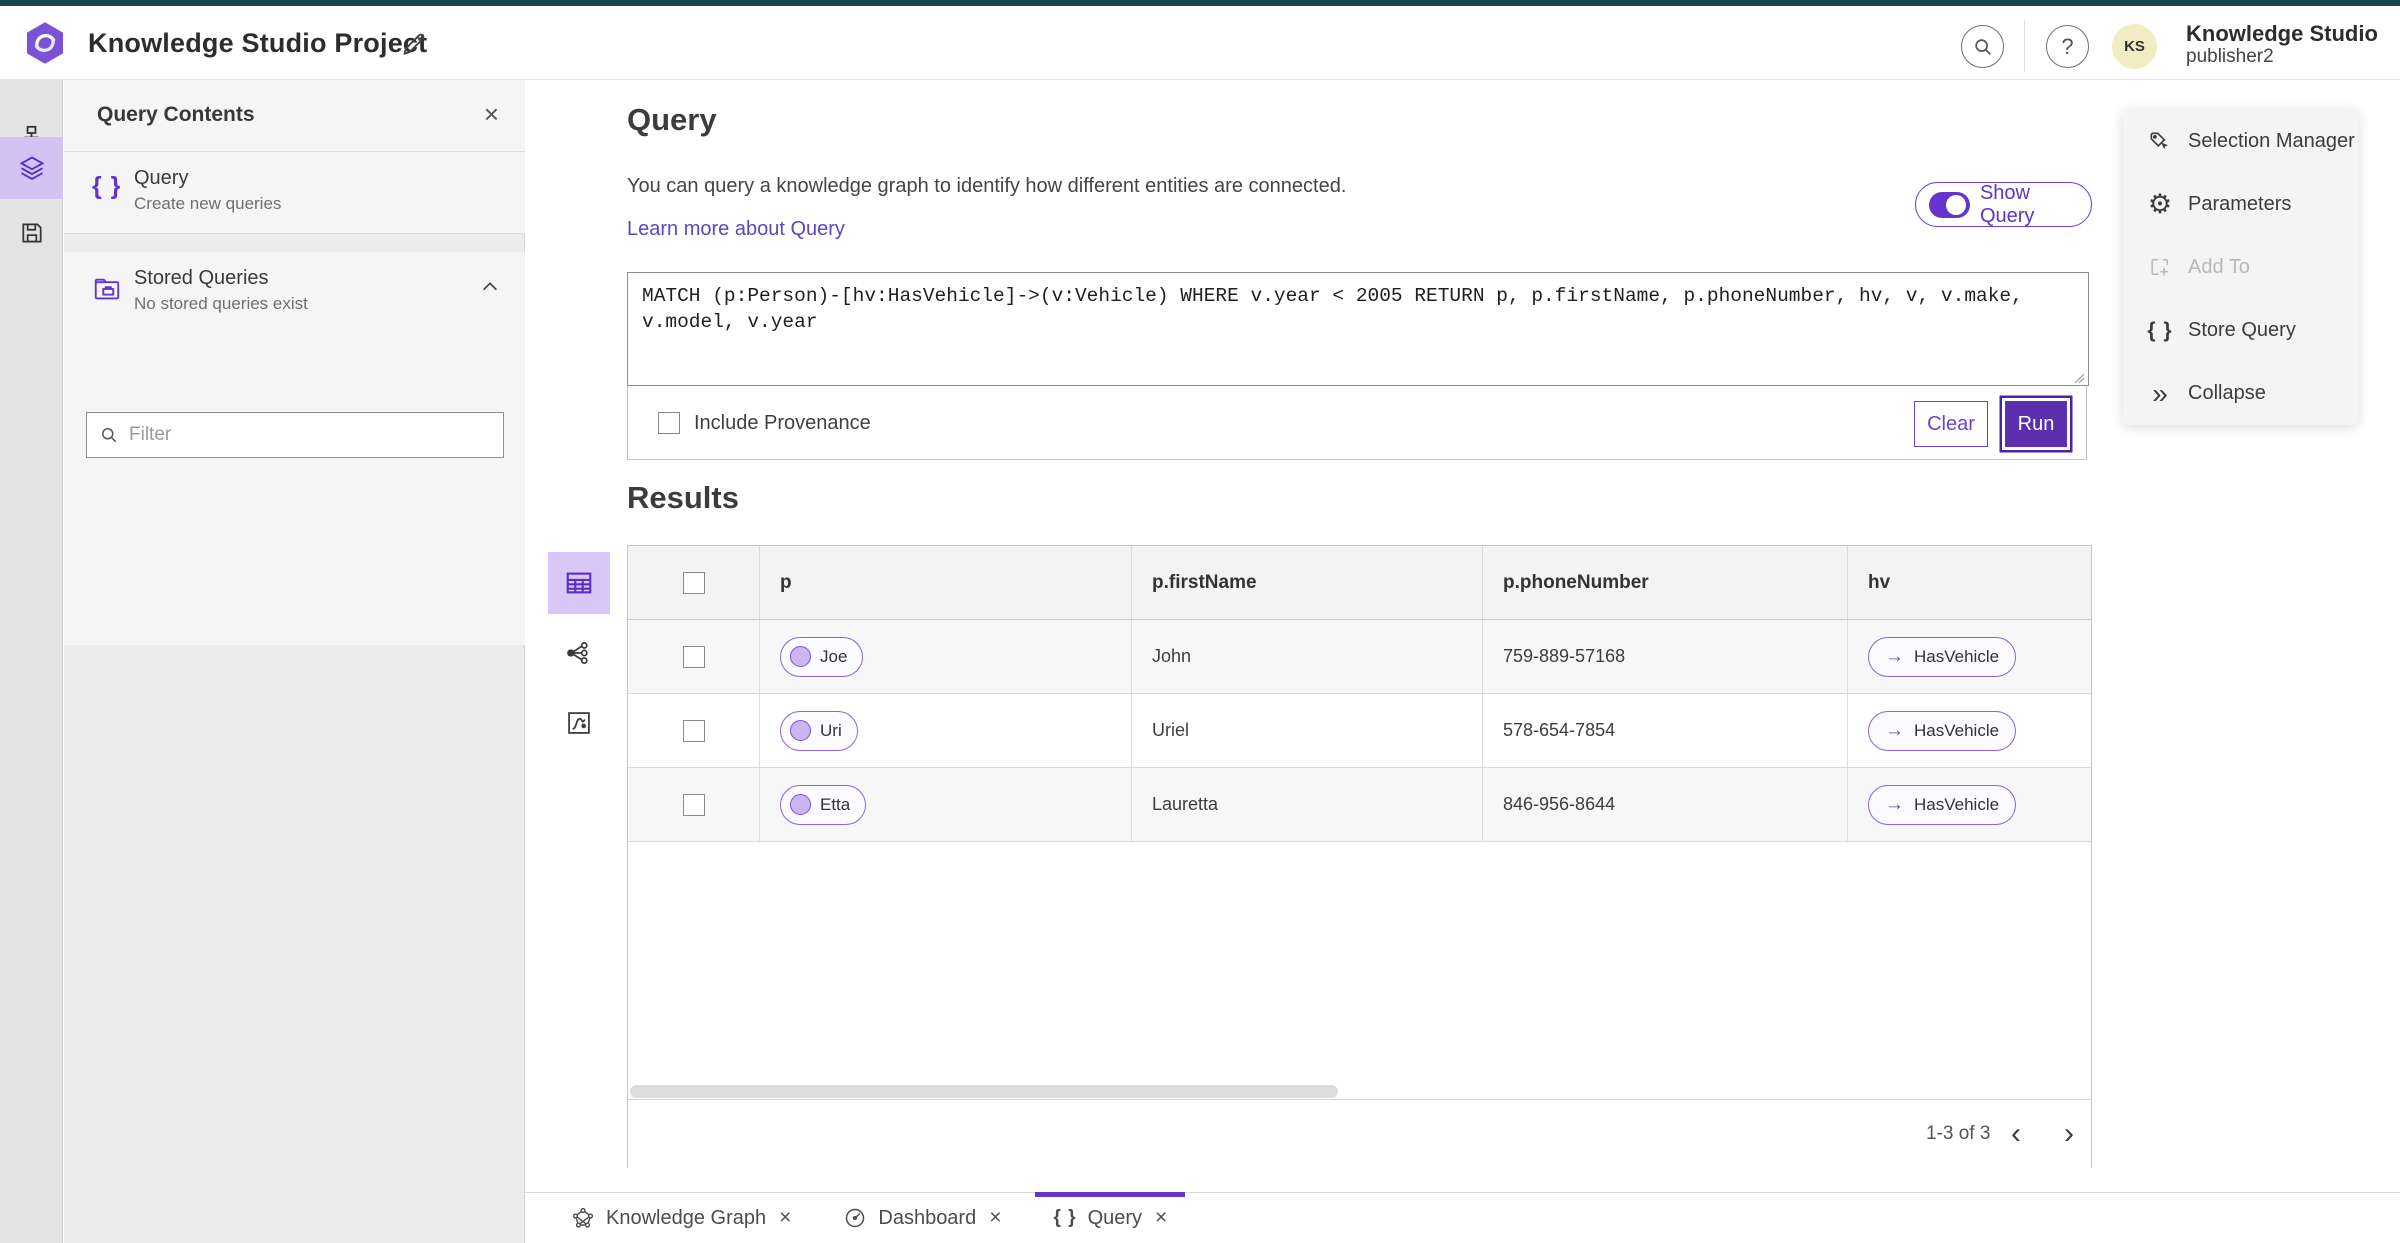 The width and height of the screenshot is (2400, 1243). Describe the element at coordinates (984, 1091) in the screenshot. I see `scrollbar-thumb` at that location.